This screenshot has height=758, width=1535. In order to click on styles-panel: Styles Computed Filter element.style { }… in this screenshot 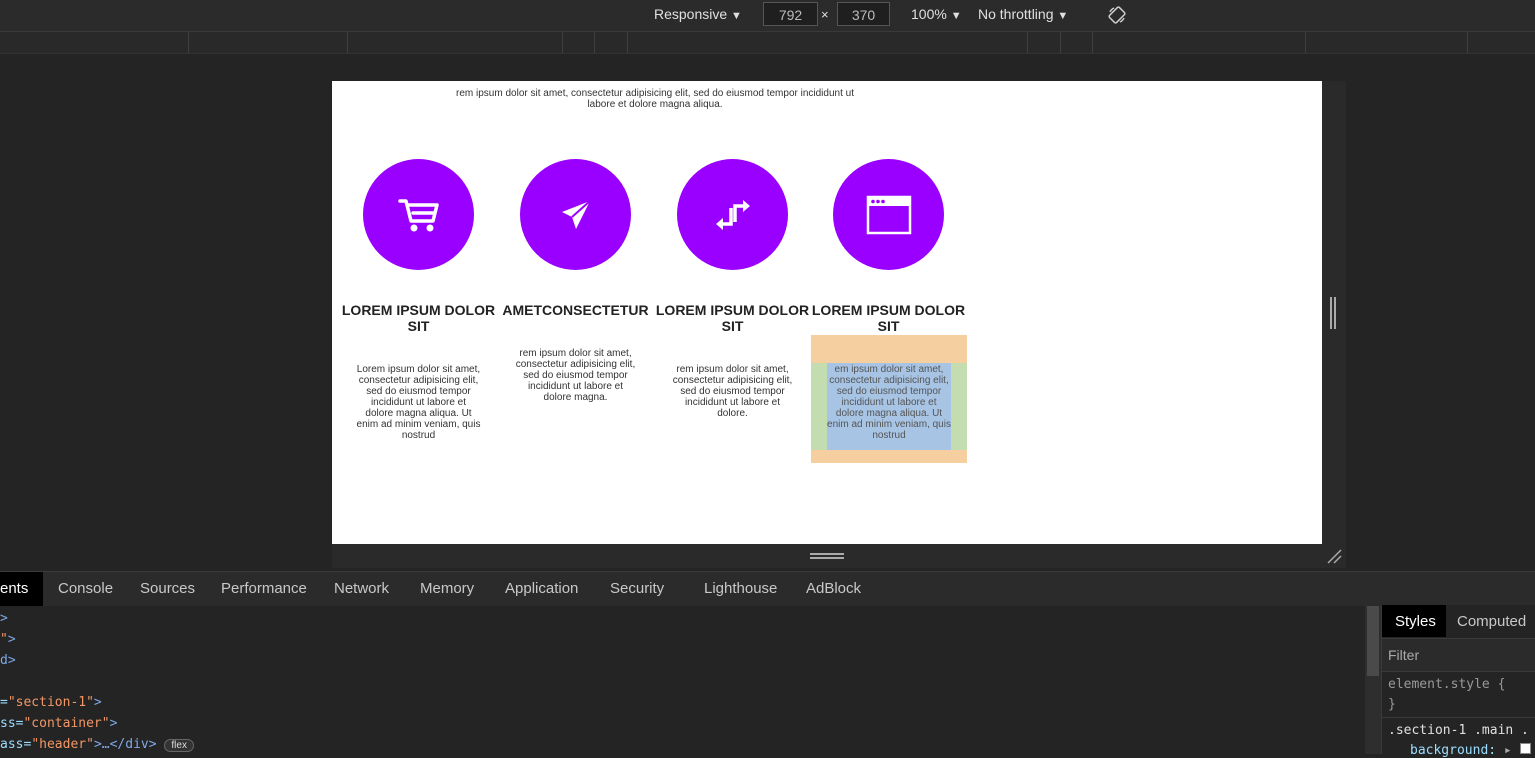, I will do `click(1458, 681)`.